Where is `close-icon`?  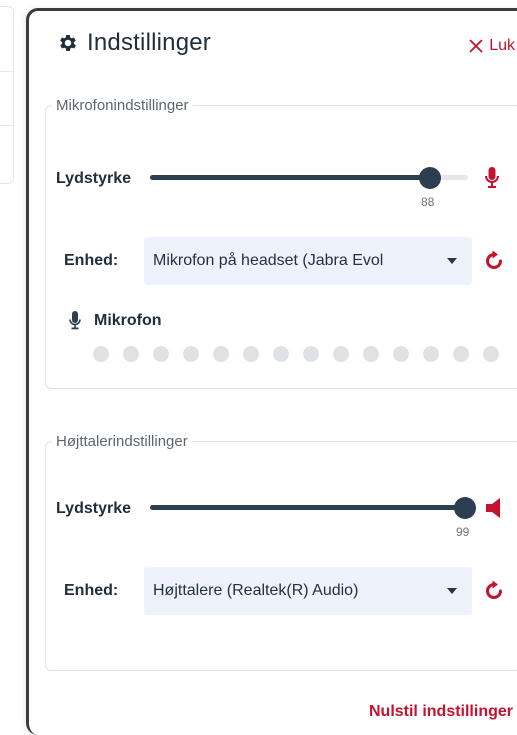 close-icon is located at coordinates (476, 46).